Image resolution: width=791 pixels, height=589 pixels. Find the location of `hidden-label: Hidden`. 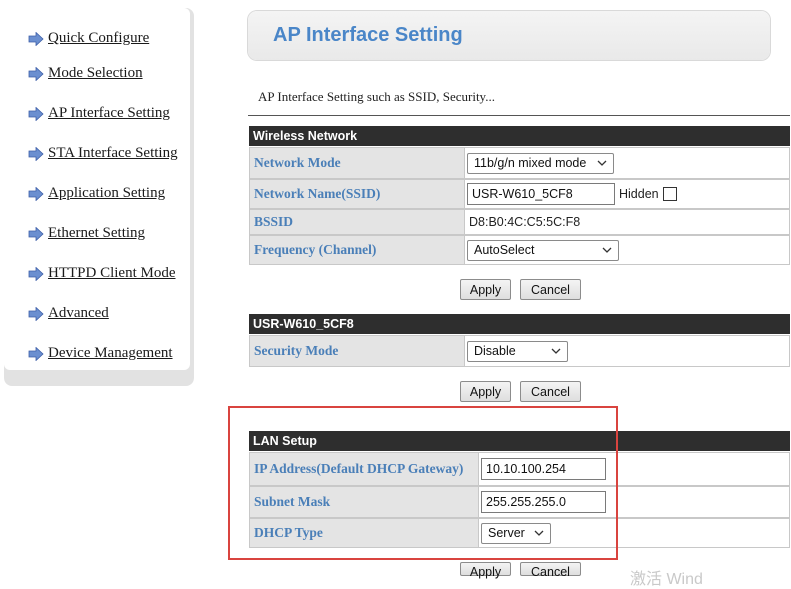

hidden-label: Hidden is located at coordinates (639, 194).